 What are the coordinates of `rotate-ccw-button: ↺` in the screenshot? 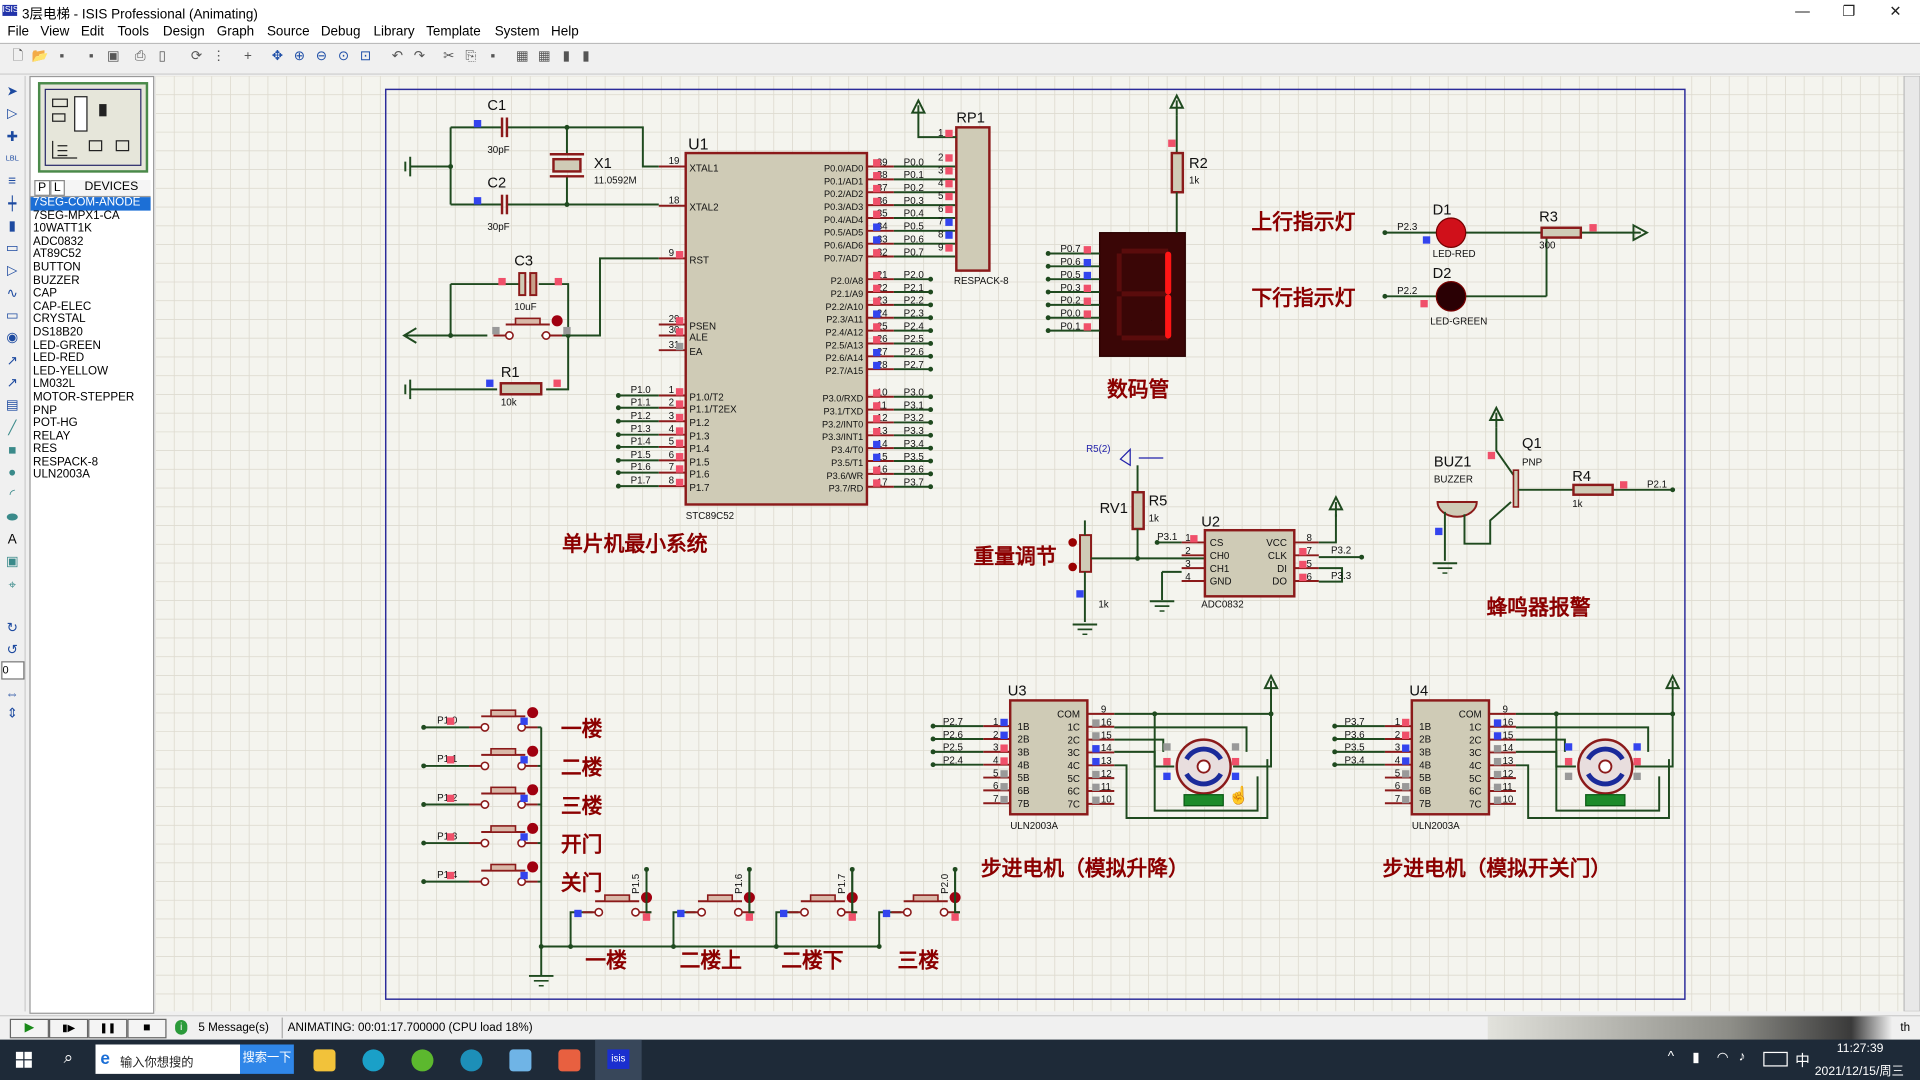 It's located at (12, 650).